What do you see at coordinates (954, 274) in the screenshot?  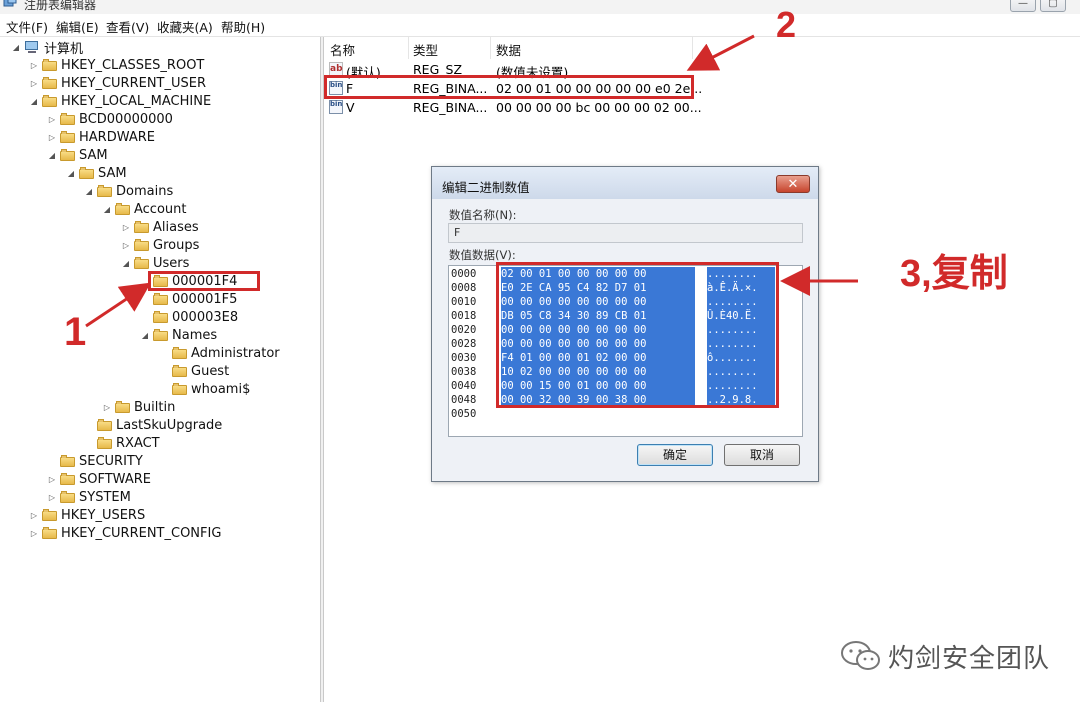 I see `annotation-step3: 3,复制` at bounding box center [954, 274].